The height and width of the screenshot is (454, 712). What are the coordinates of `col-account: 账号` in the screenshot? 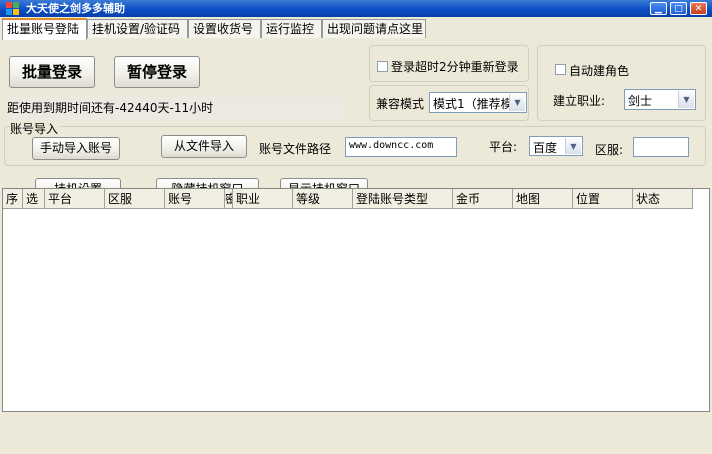 It's located at (195, 199).